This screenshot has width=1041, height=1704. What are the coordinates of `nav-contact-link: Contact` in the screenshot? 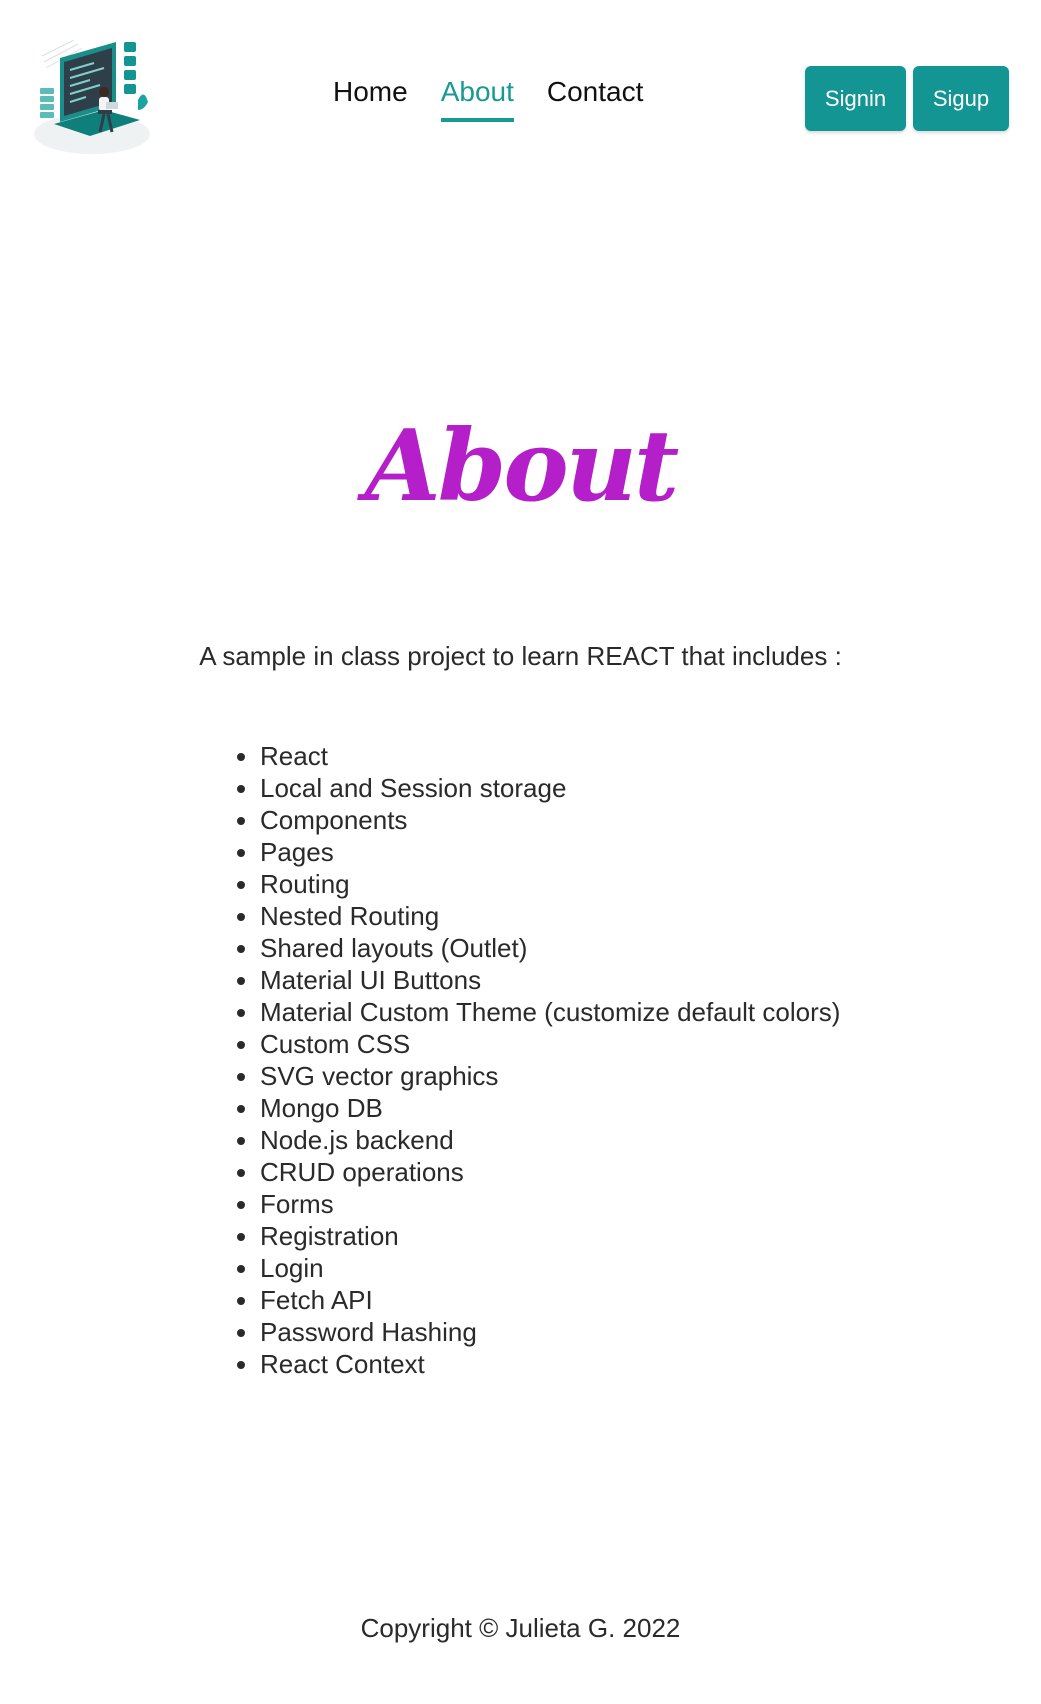 It's located at (595, 99).